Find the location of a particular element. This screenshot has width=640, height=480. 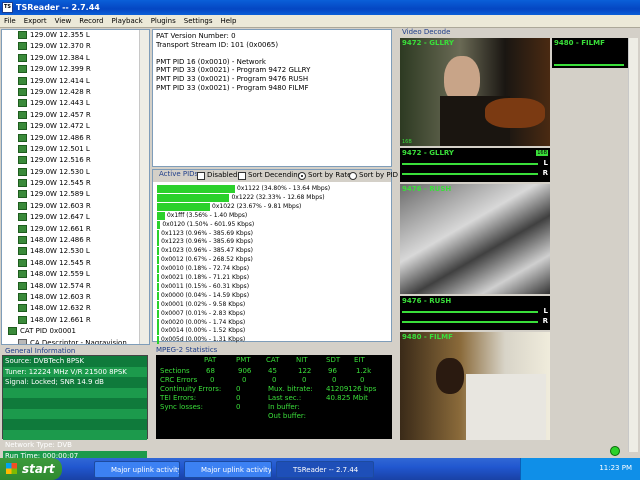

disabled-checkbox is located at coordinates (201, 176).